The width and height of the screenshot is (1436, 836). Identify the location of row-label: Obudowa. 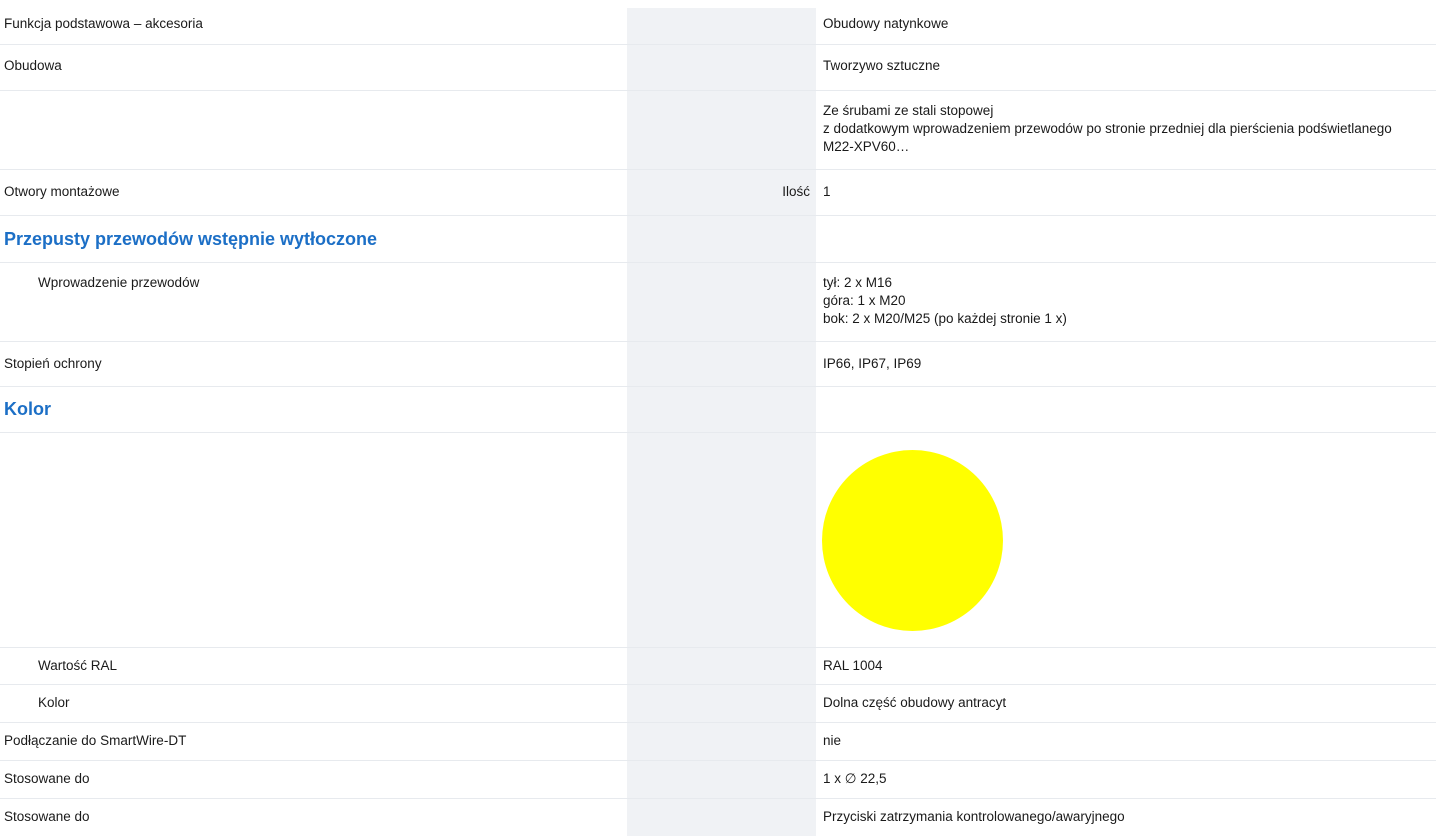
(33, 65).